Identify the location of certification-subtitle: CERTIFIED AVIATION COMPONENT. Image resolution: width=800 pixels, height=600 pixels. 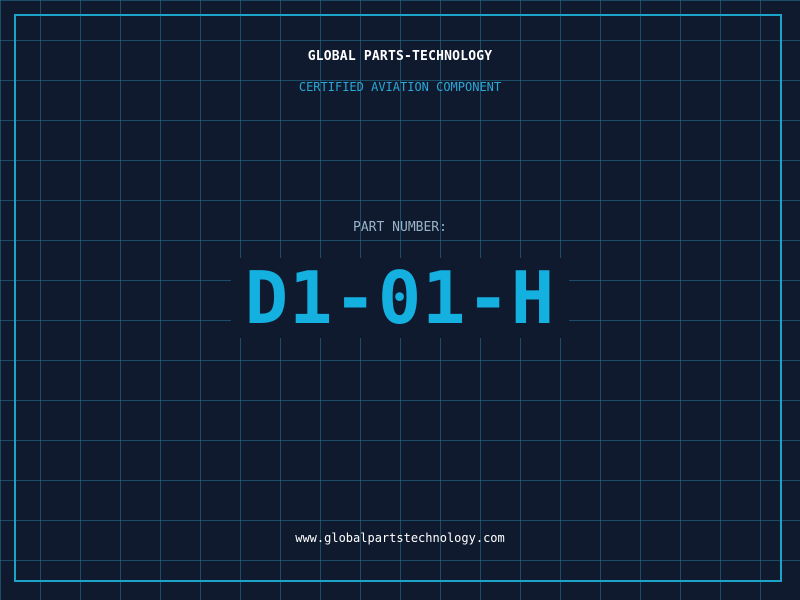
(400, 87).